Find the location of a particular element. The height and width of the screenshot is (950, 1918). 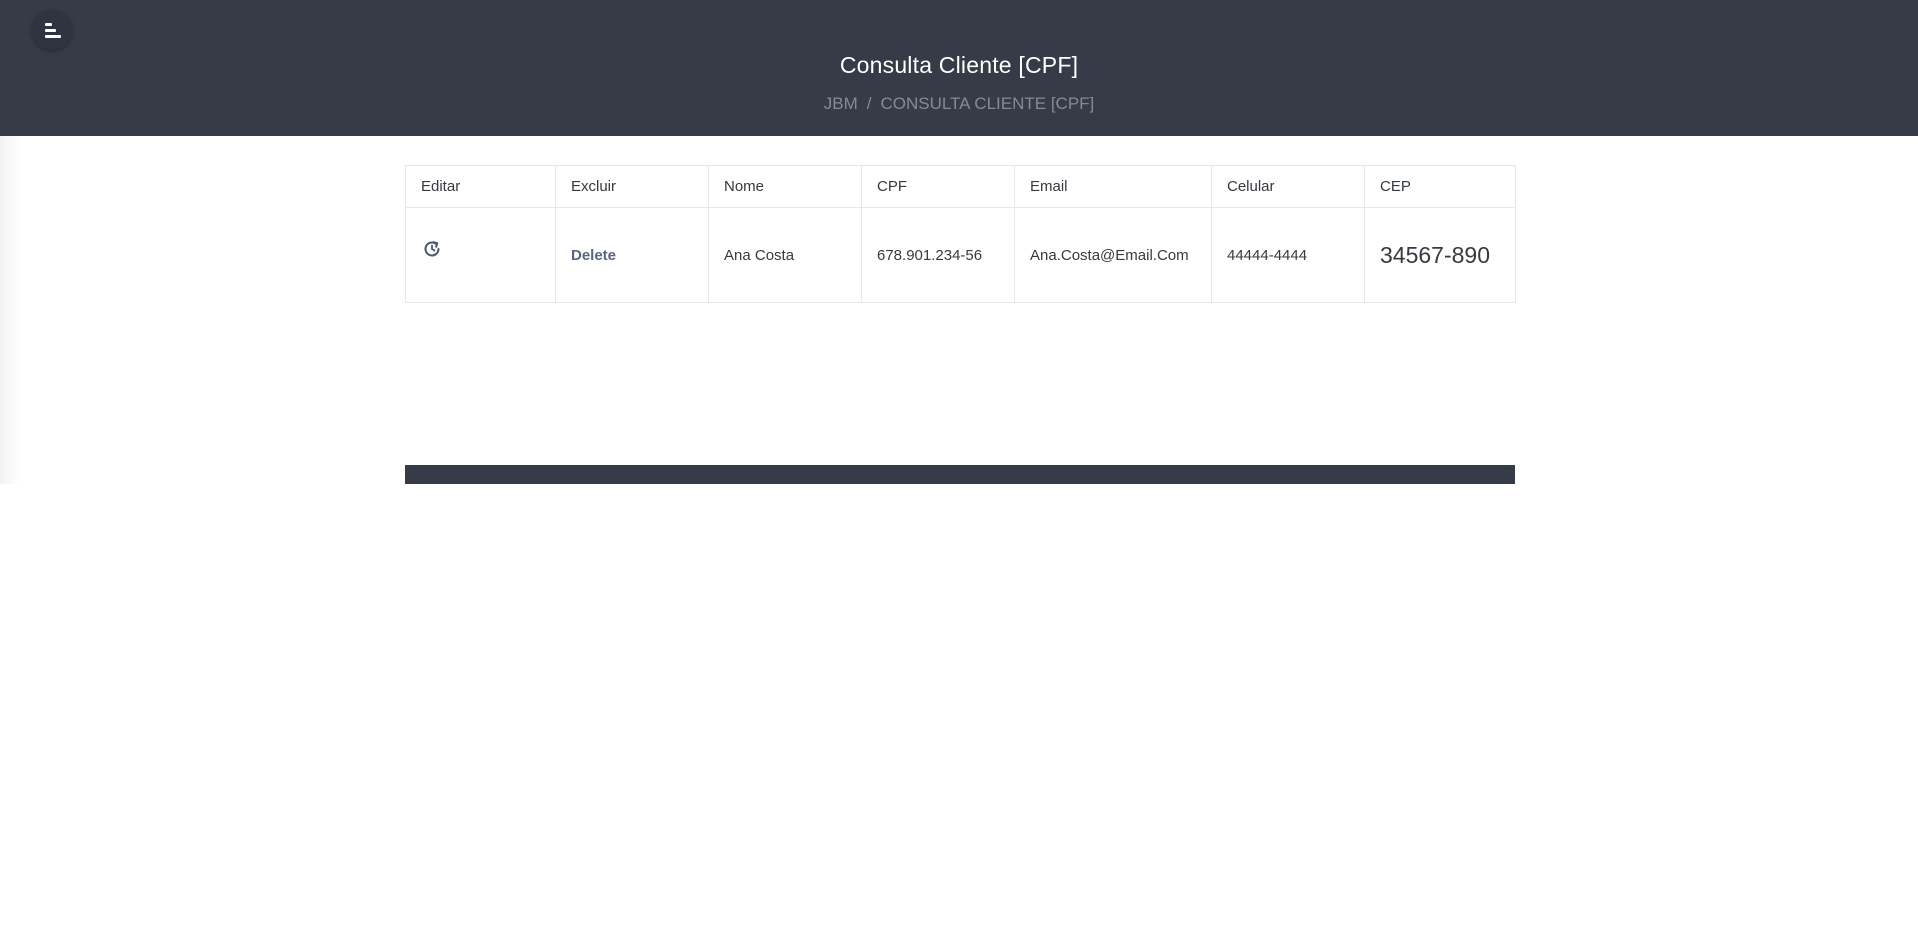

column-header-celular: Celular is located at coordinates (1288, 186).